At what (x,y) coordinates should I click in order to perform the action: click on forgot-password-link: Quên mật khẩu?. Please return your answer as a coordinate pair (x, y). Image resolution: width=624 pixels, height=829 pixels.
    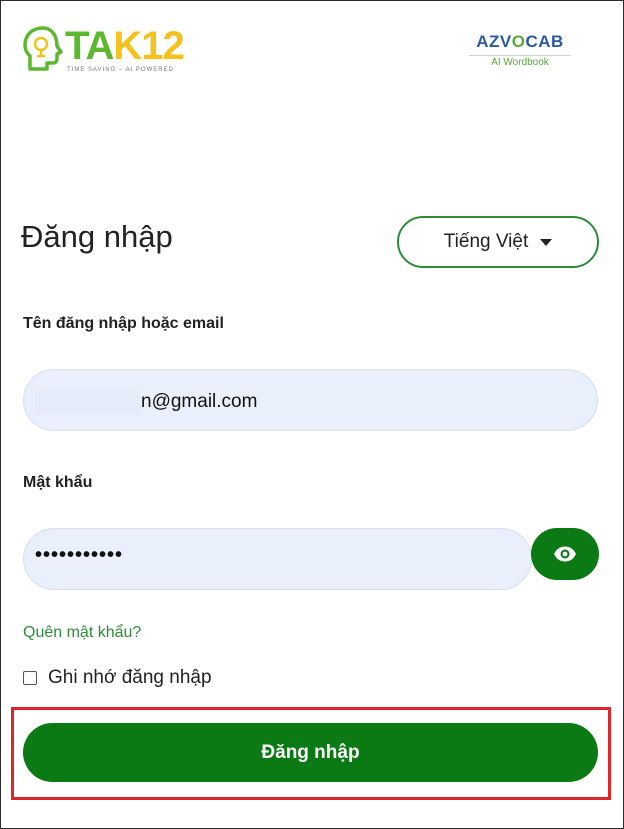
    Looking at the image, I should click on (82, 633).